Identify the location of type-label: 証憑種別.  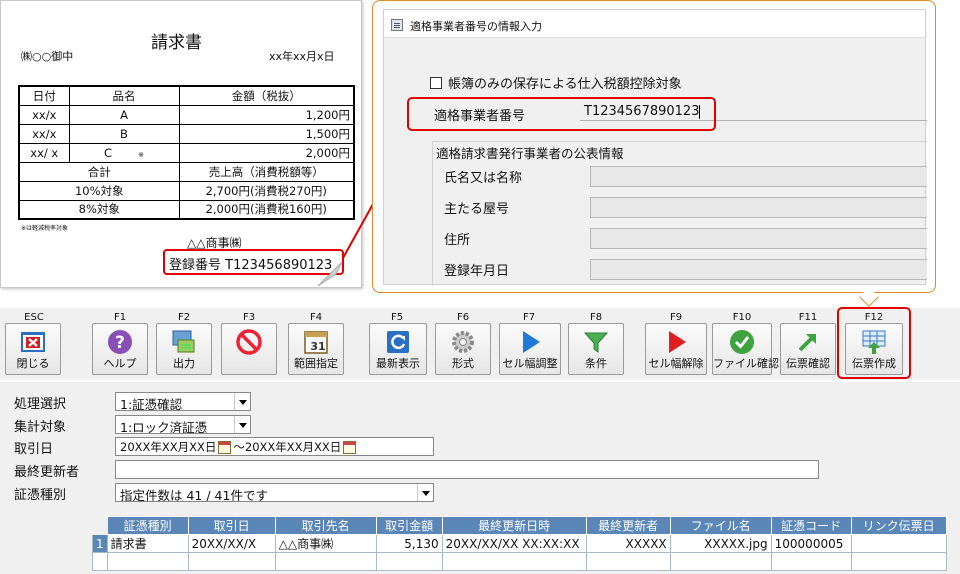
(40, 495).